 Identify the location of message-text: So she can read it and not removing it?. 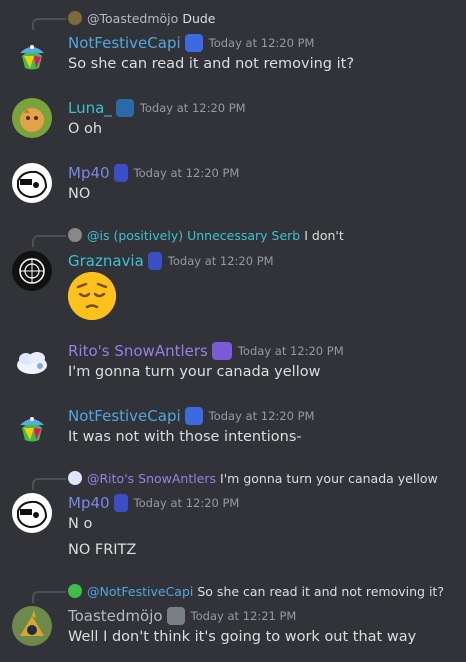
(211, 64).